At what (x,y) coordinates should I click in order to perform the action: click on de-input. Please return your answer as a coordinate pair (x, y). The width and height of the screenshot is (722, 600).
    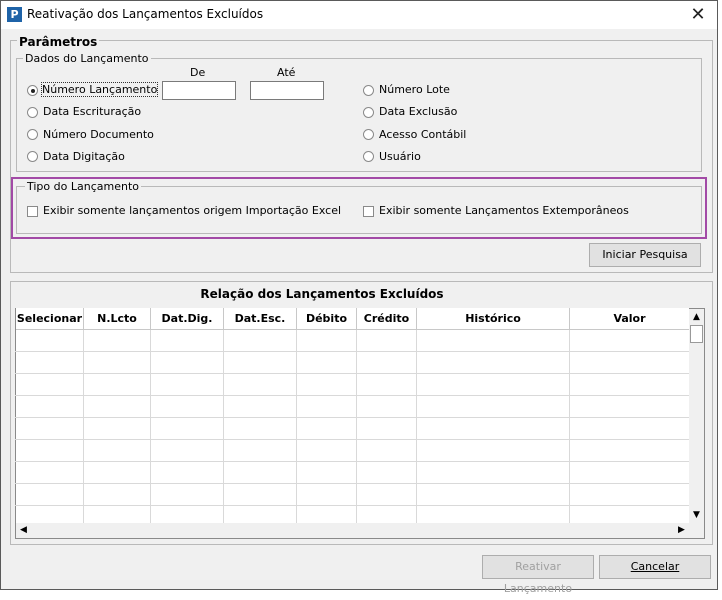
    Looking at the image, I should click on (199, 90).